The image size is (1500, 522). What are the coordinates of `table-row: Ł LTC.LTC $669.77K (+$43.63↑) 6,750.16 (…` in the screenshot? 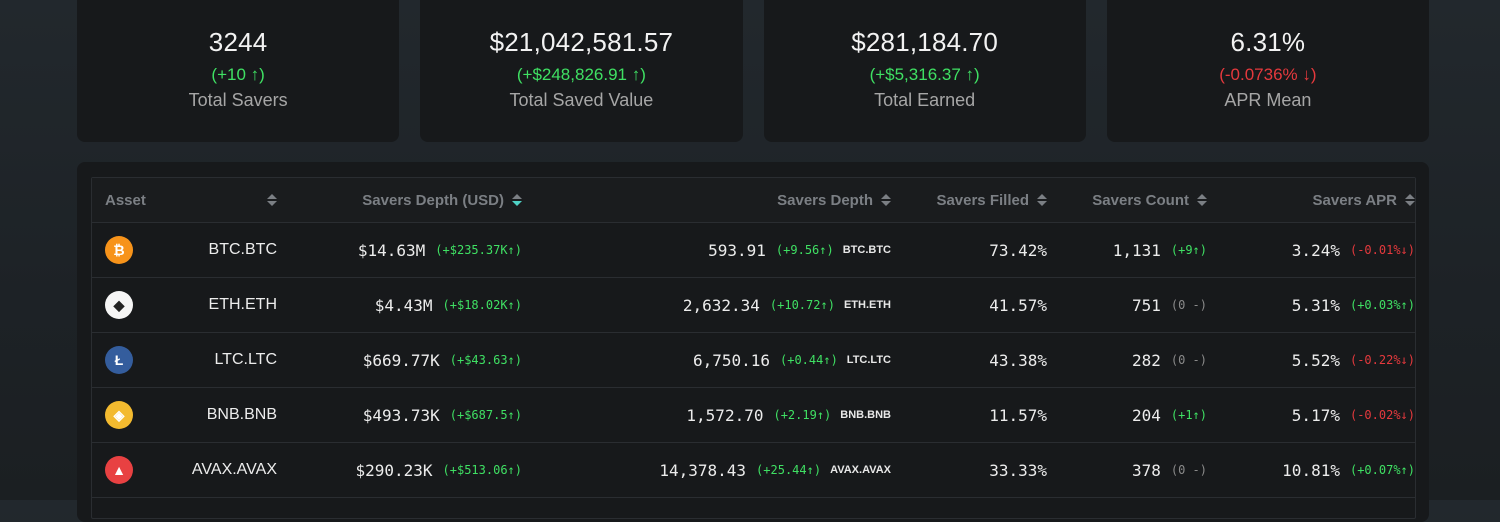 It's located at (753, 360).